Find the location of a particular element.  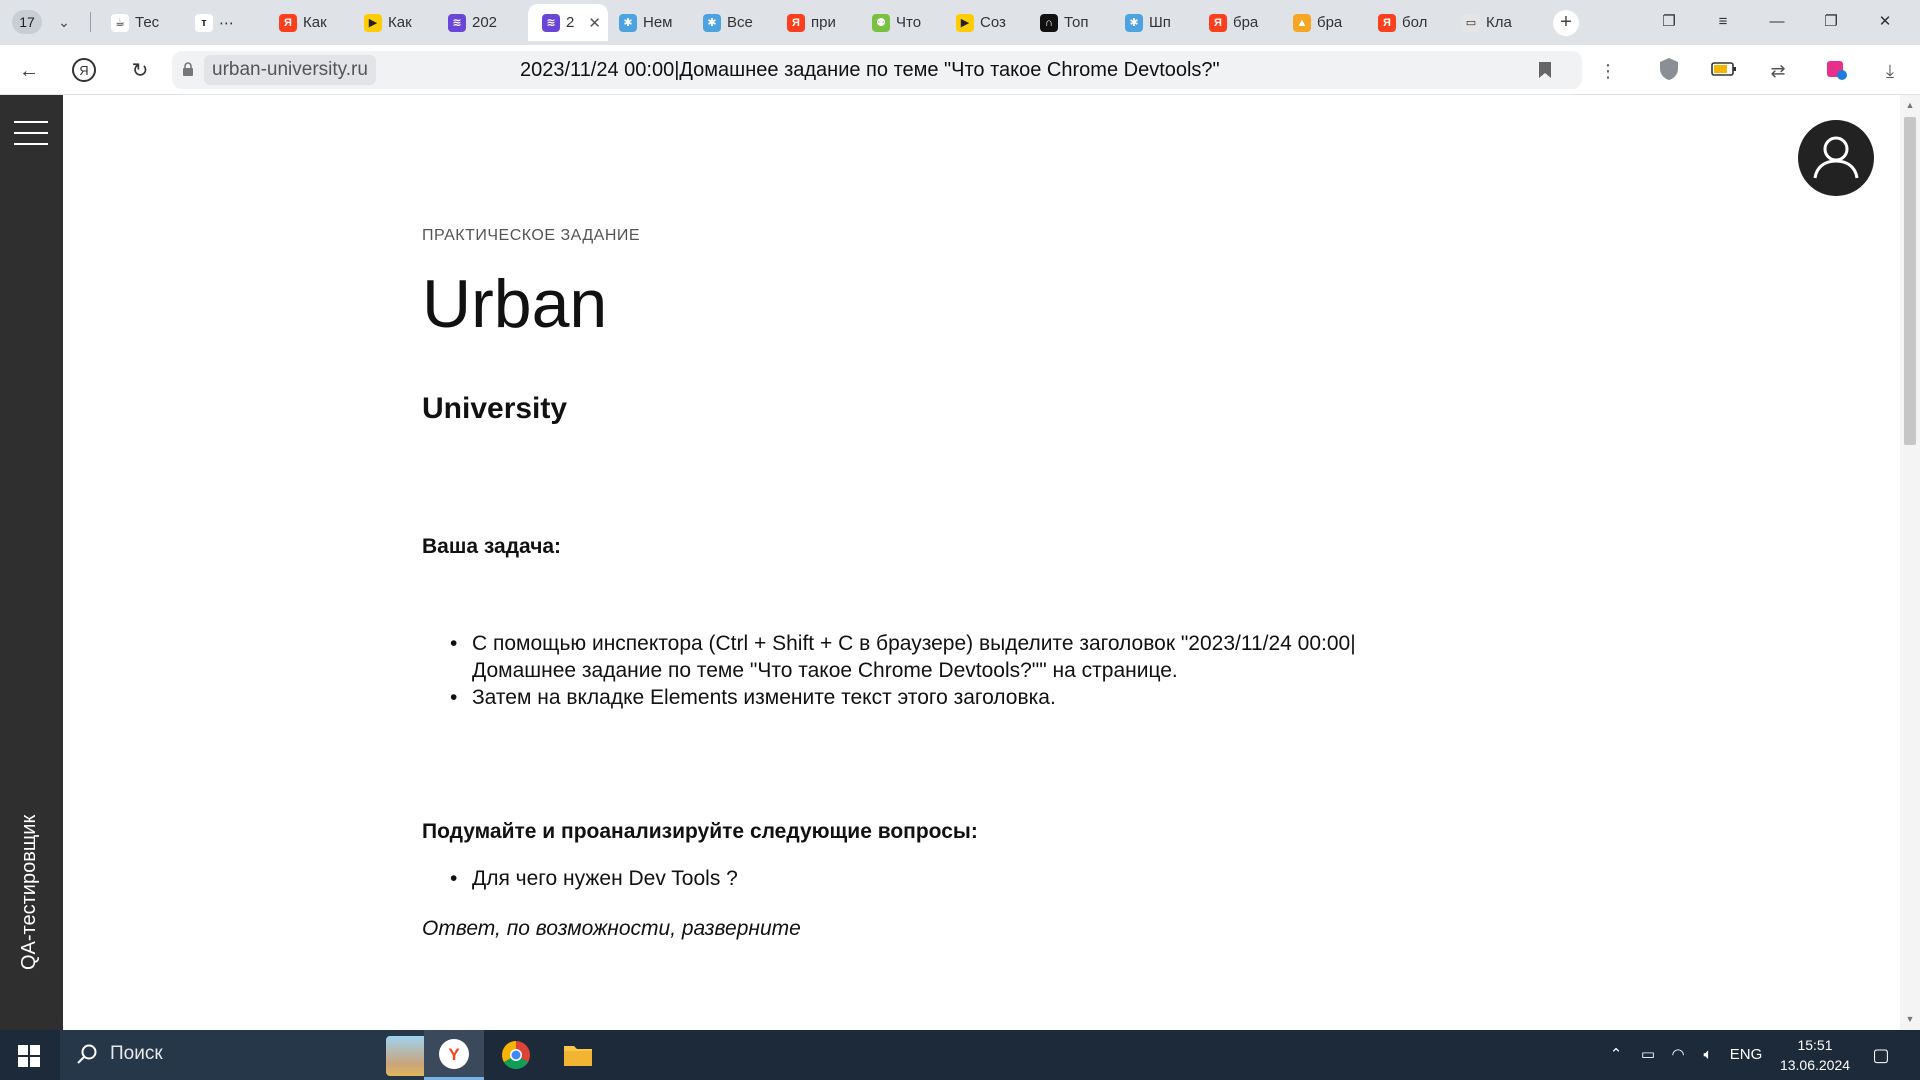

download-icon: ⤓ is located at coordinates (1890, 71).